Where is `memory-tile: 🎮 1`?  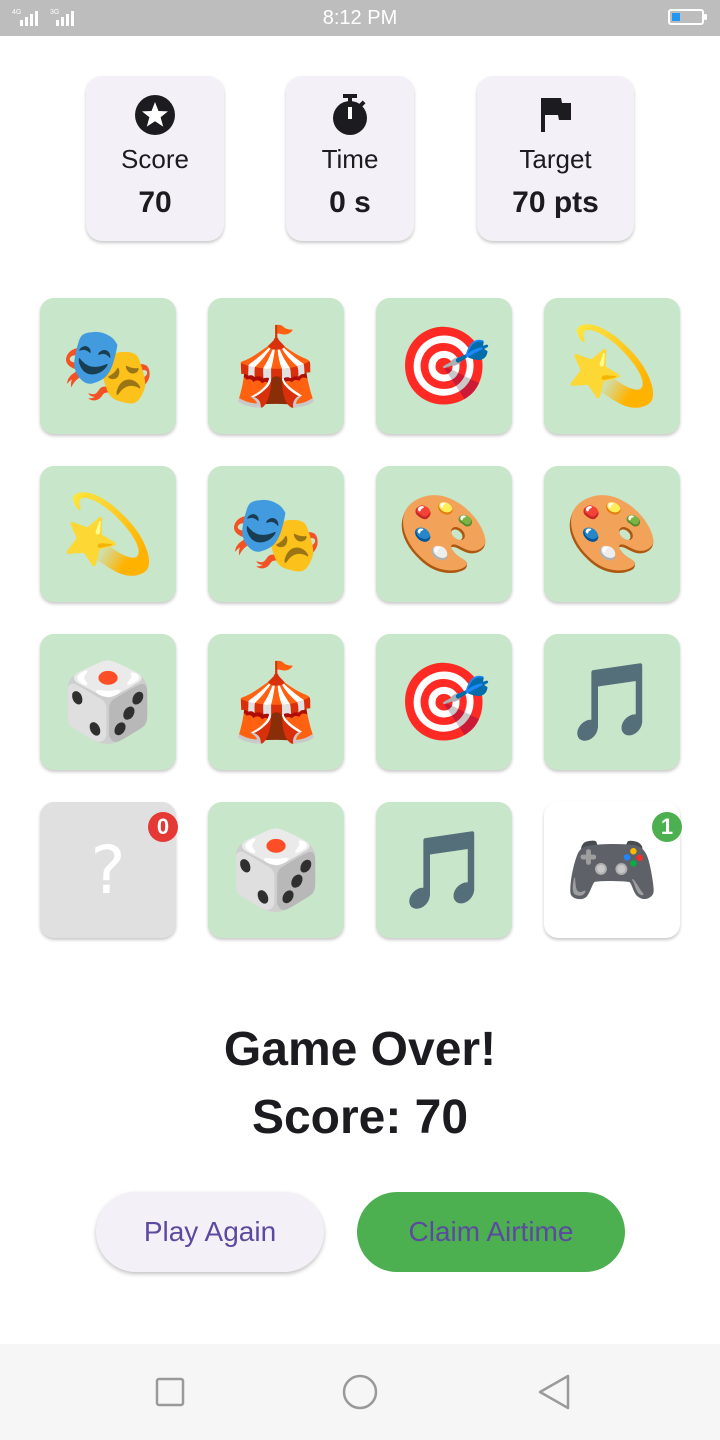
memory-tile: 🎮 1 is located at coordinates (613, 870).